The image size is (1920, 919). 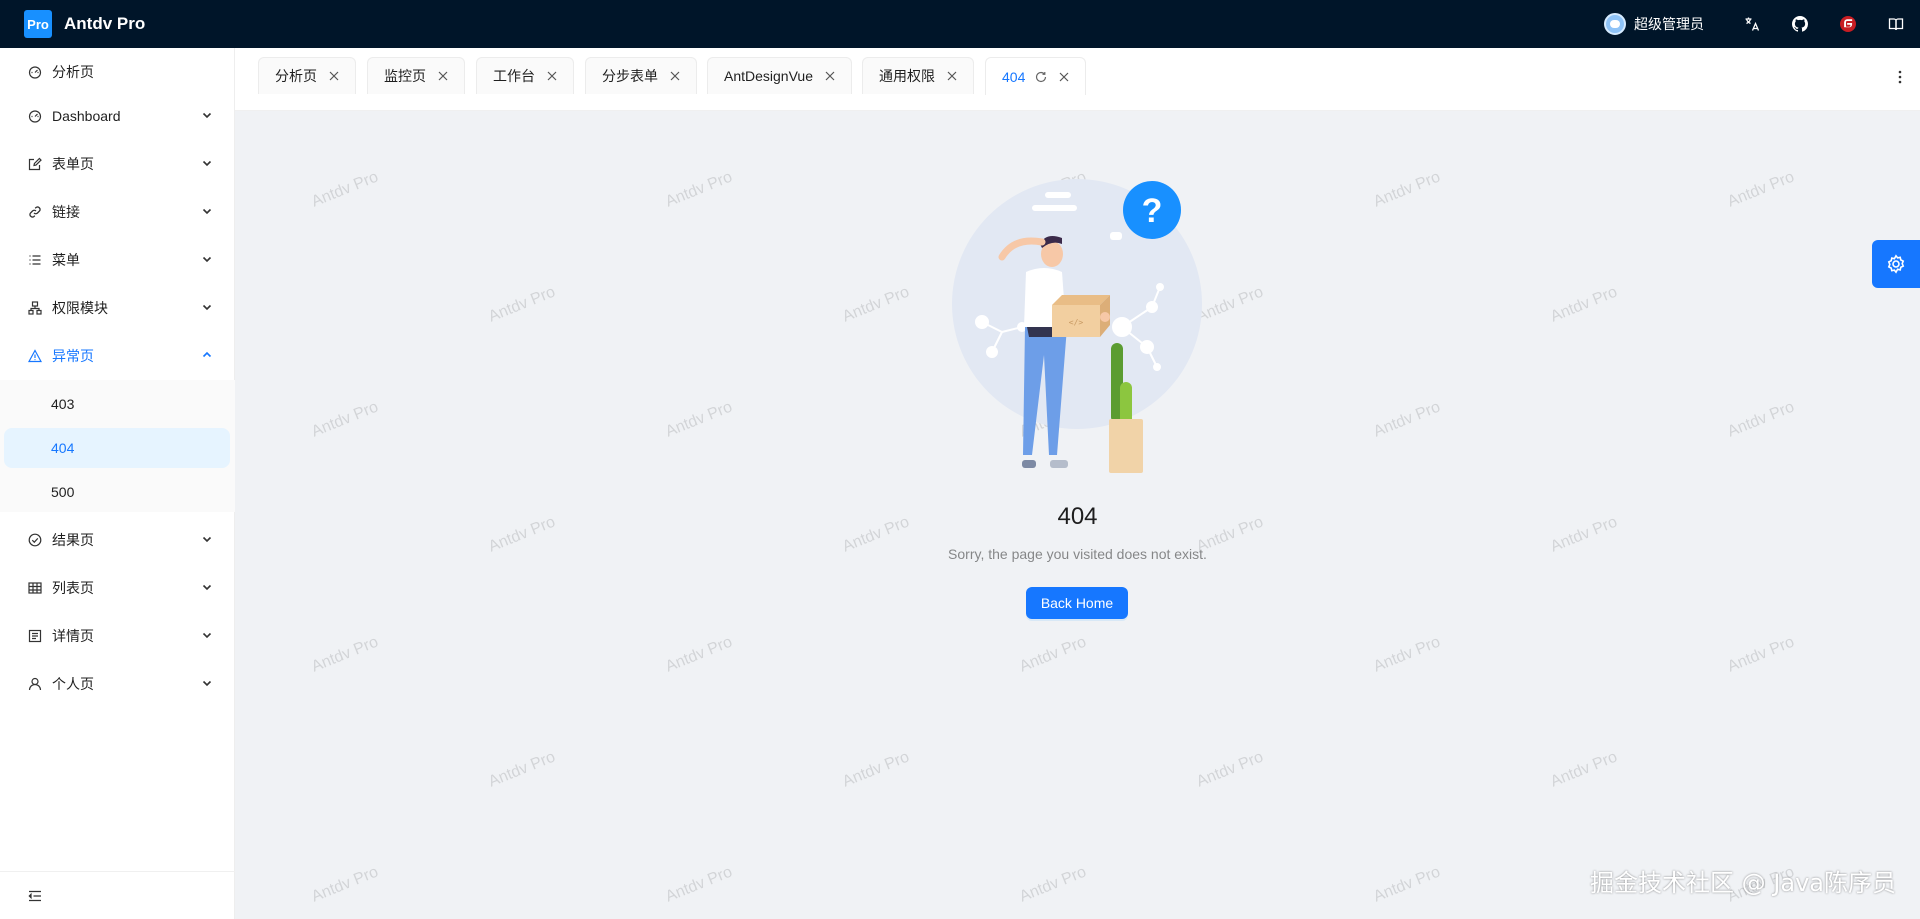 What do you see at coordinates (1896, 264) in the screenshot?
I see `settings-drawer-button` at bounding box center [1896, 264].